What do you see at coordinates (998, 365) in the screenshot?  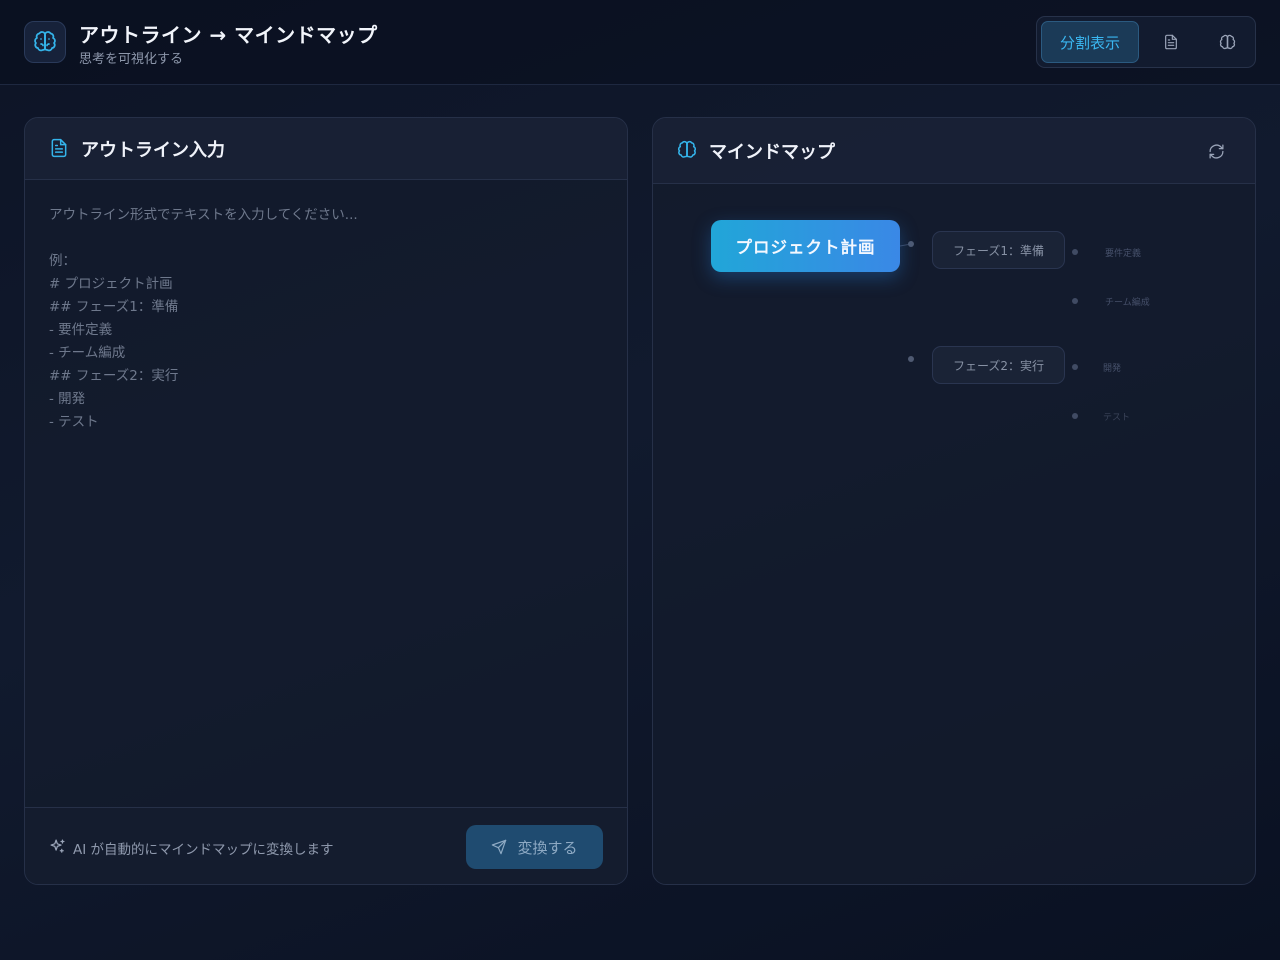 I see `mindmap-branch-node: フェーズ2：実行` at bounding box center [998, 365].